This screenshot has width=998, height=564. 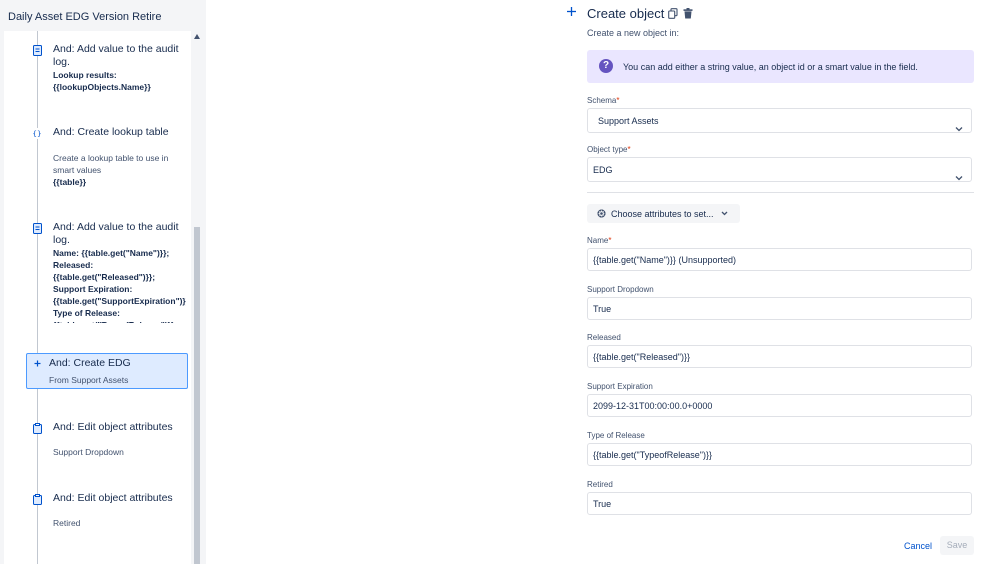 What do you see at coordinates (779, 169) in the screenshot?
I see `object-type-select: EDG` at bounding box center [779, 169].